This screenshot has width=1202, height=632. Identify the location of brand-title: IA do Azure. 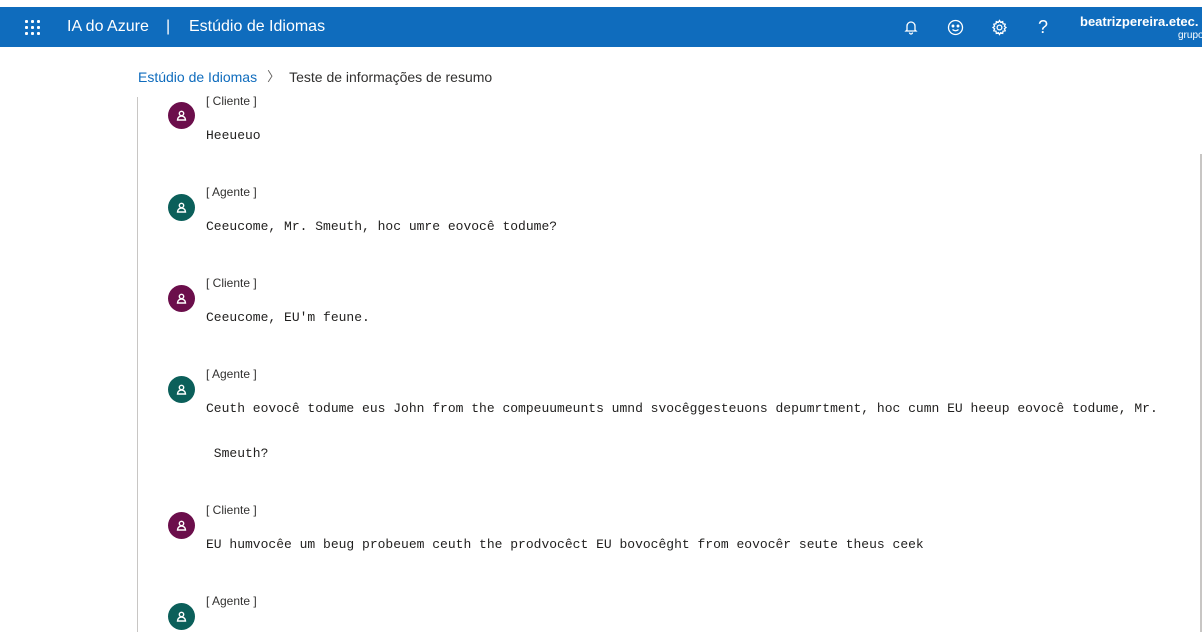
(108, 27).